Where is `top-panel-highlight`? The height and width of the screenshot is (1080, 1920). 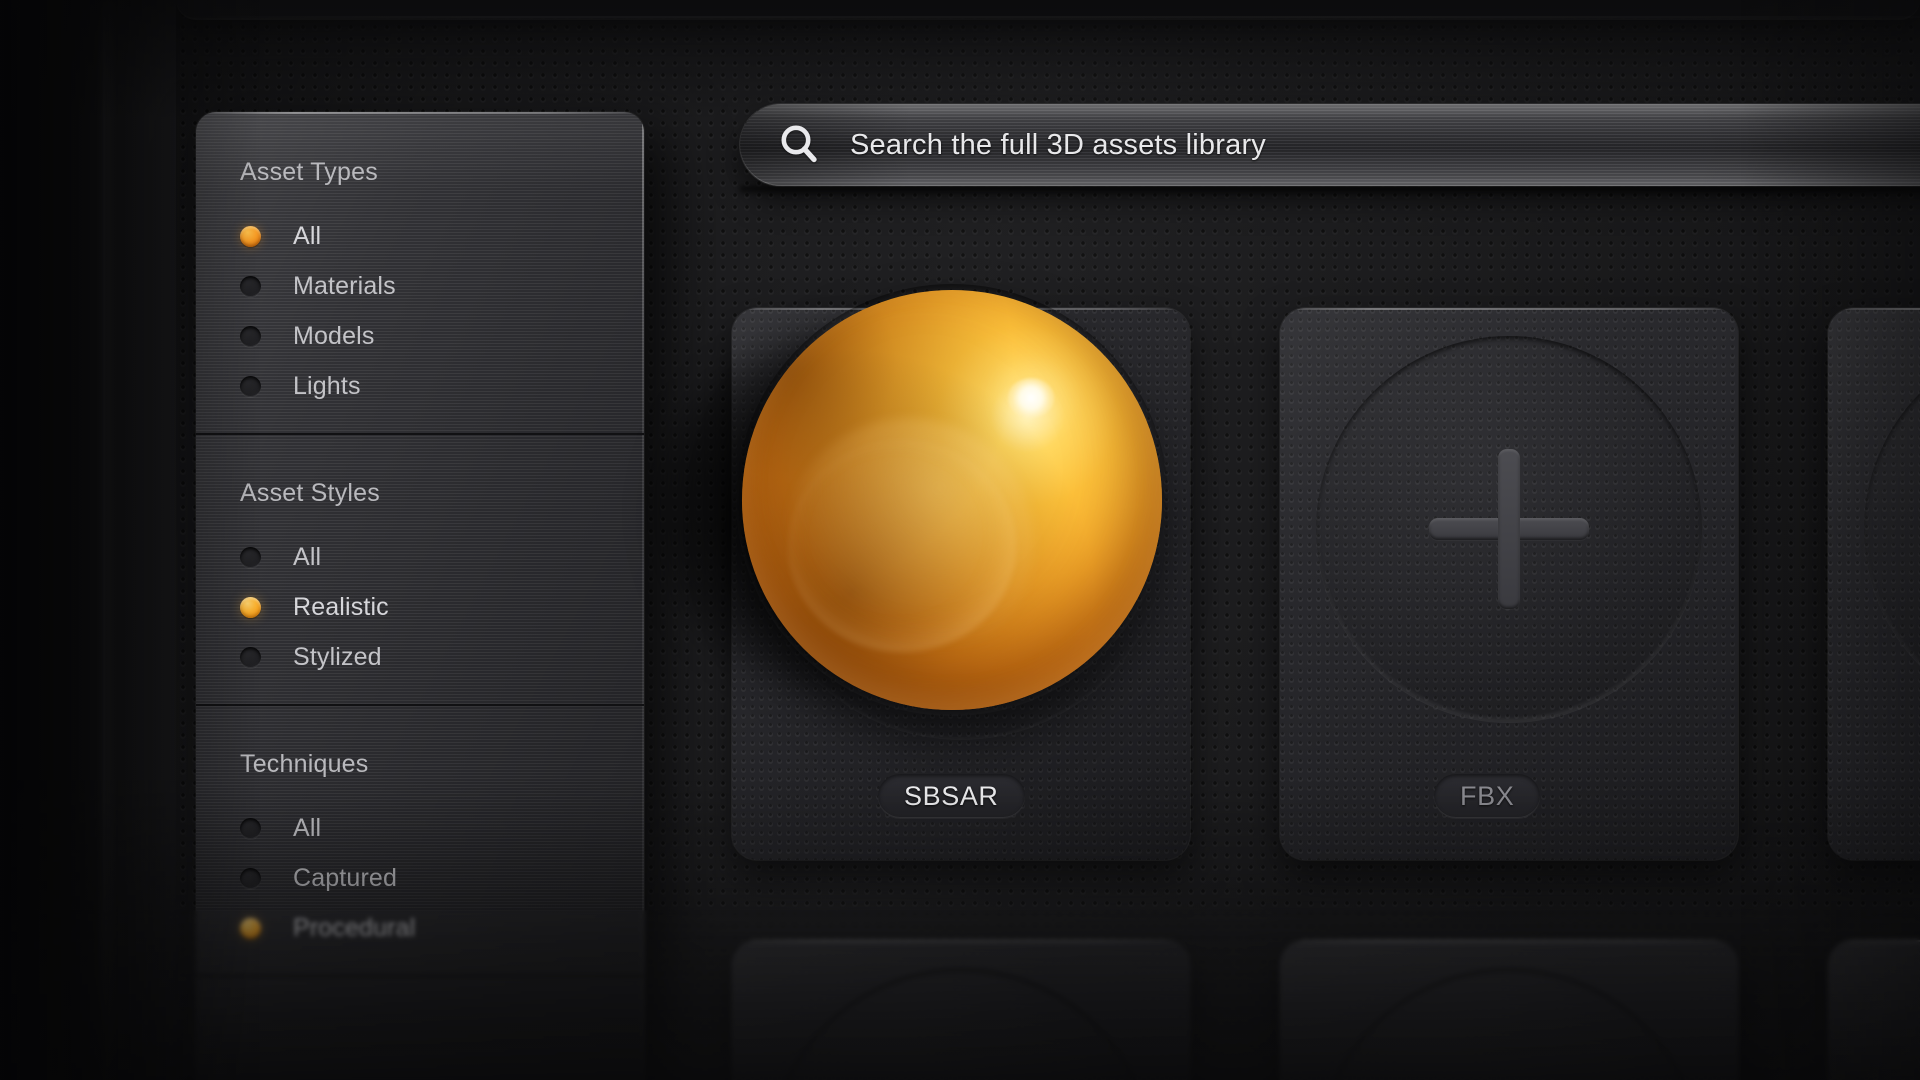 top-panel-highlight is located at coordinates (1048, 17).